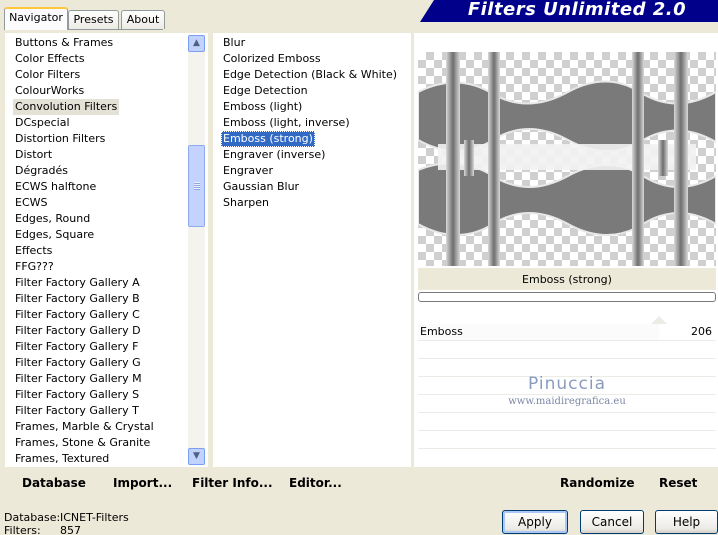  What do you see at coordinates (84, 427) in the screenshot?
I see `category-item: Frames, Marble & Crystal` at bounding box center [84, 427].